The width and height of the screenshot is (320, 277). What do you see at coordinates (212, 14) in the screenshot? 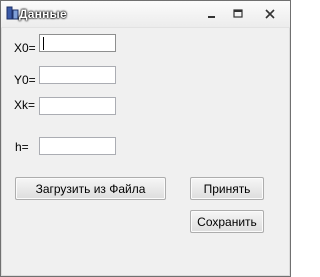
I see `minimize-icon` at bounding box center [212, 14].